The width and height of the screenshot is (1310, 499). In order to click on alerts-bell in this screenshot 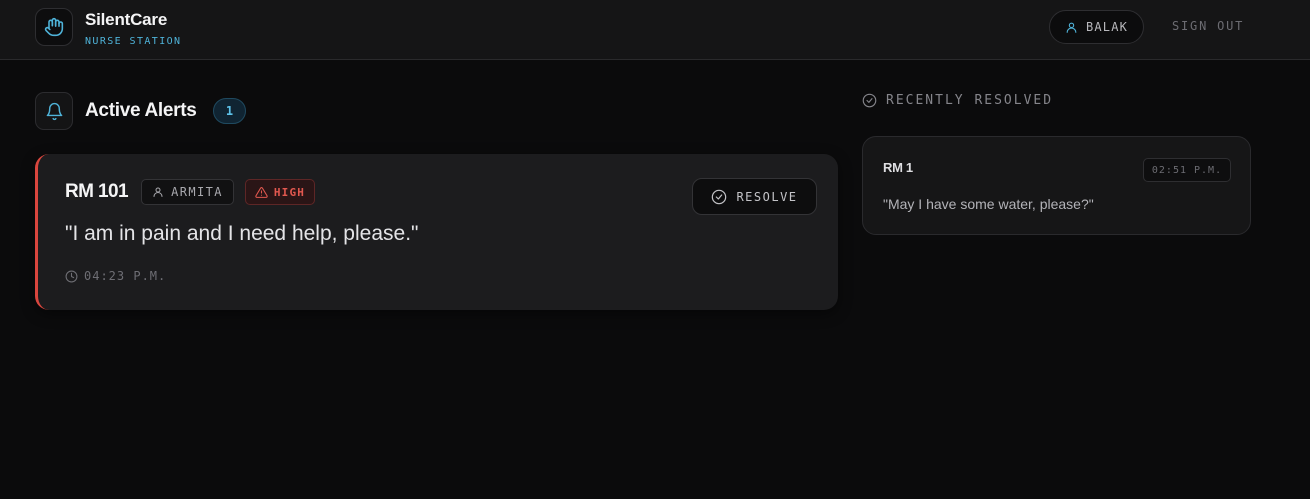, I will do `click(54, 111)`.